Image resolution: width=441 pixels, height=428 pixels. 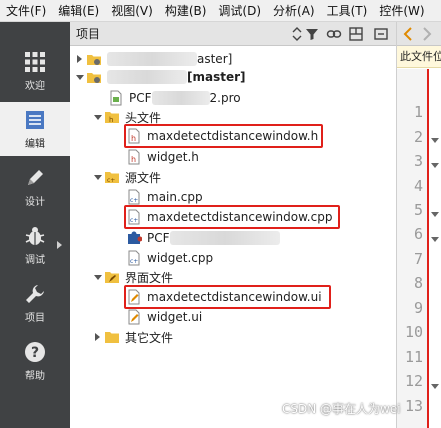 What do you see at coordinates (35, 144) in the screenshot?
I see `mode-label: 编辑` at bounding box center [35, 144].